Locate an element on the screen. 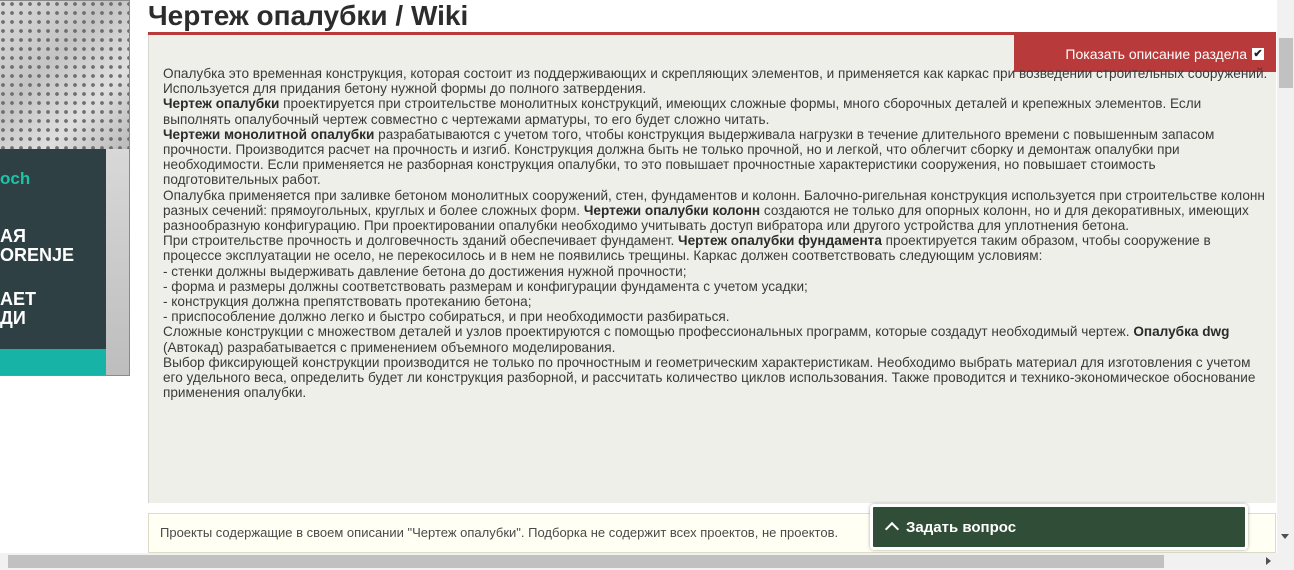 The height and width of the screenshot is (570, 1294). vertical-scrollbar-thumb is located at coordinates (1286, 63).